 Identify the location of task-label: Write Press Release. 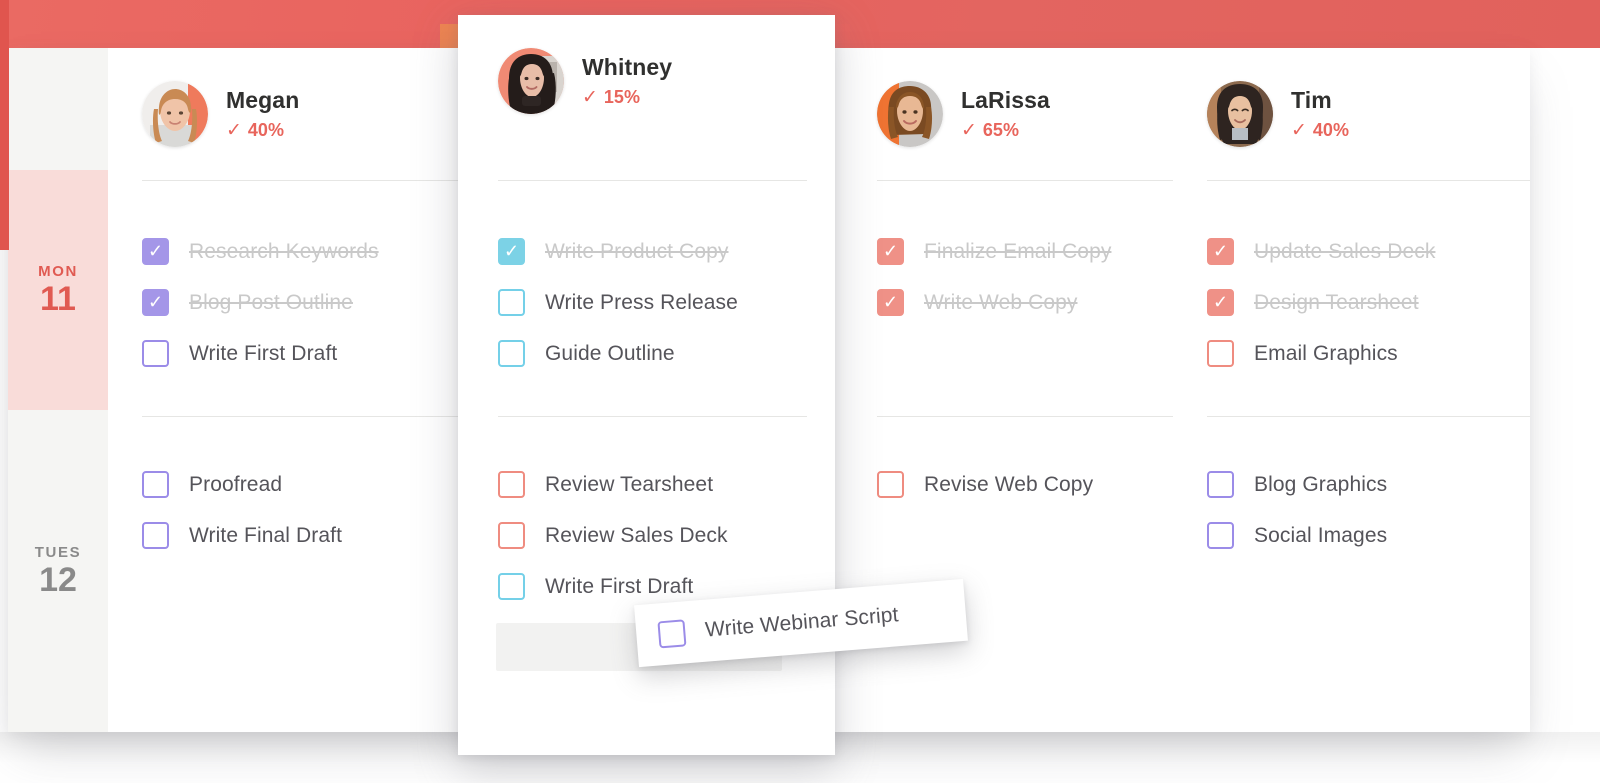
(641, 302).